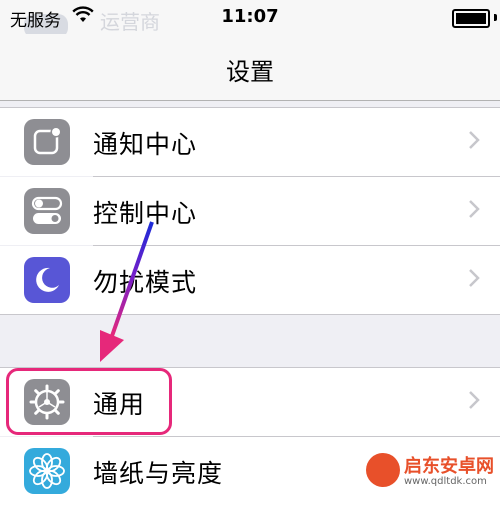 The image size is (500, 505). I want to click on watermark-badge-icon, so click(383, 470).